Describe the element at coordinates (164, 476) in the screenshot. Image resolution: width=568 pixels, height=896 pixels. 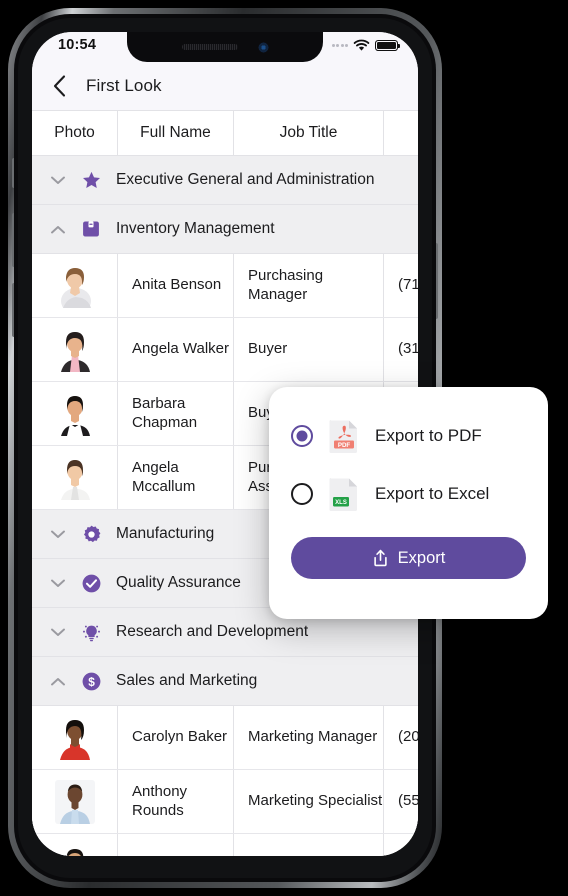
I see `cell-full-name: Angela Mccallum` at that location.